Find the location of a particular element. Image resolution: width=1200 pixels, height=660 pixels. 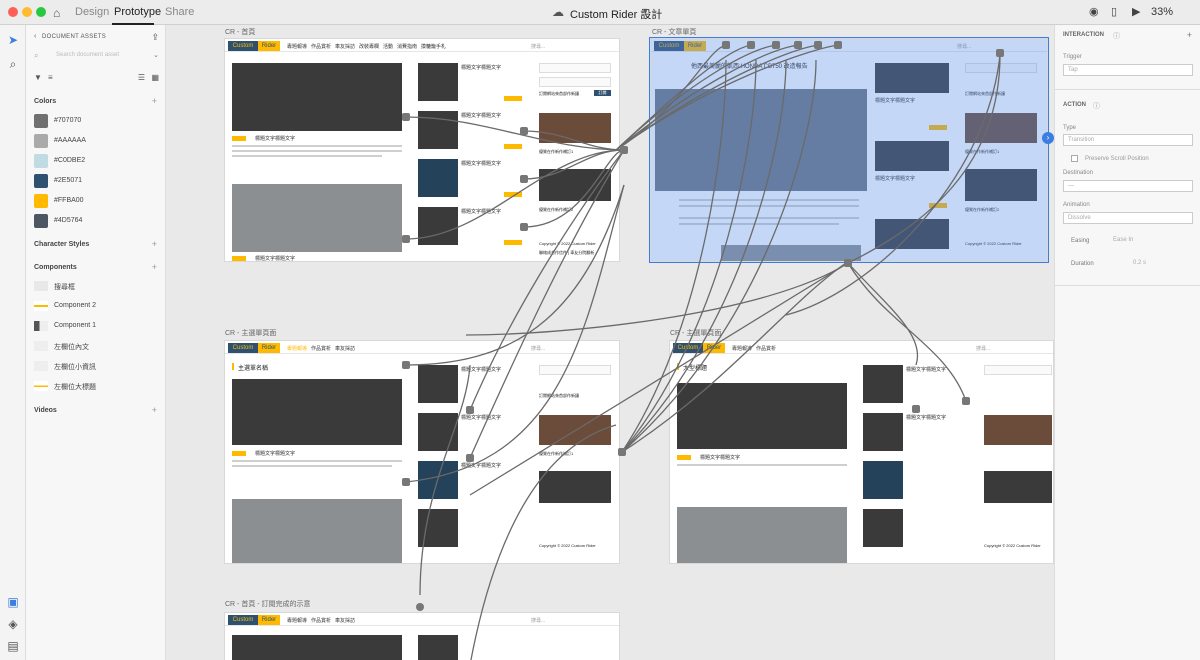

easing-label: Easing is located at coordinates (1080, 241).